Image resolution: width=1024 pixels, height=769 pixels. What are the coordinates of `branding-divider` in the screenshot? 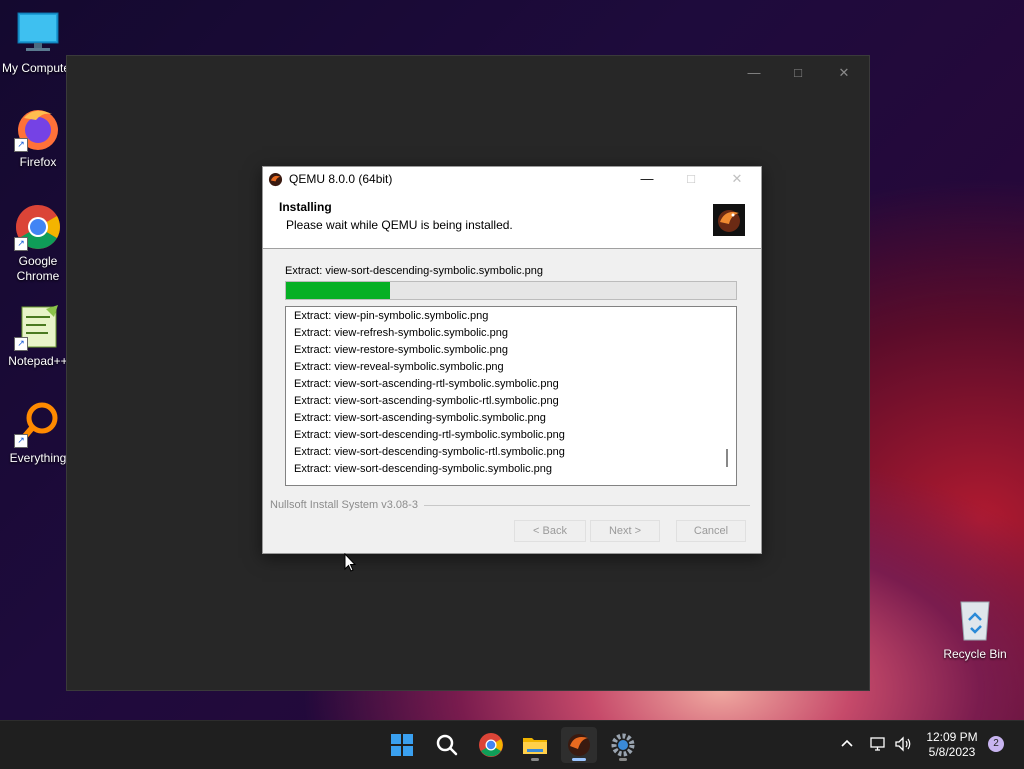 It's located at (587, 505).